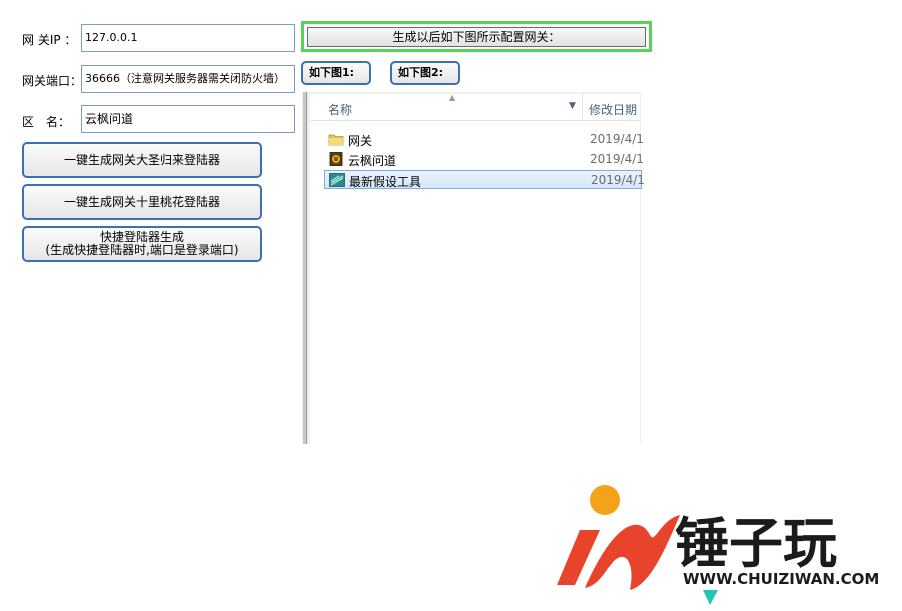 The height and width of the screenshot is (611, 902). I want to click on list-item: 云枫问道 2019/4/1, so click(484, 159).